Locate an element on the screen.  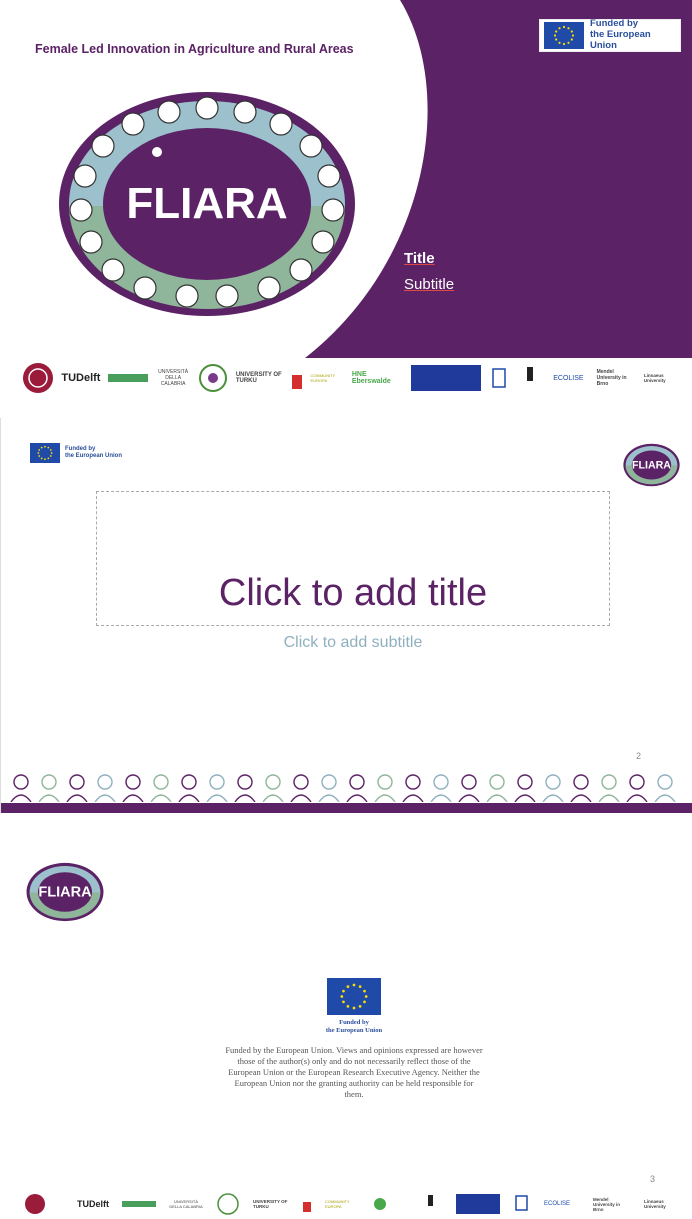
fliara-logo-text: FLIARA is located at coordinates (206, 203).